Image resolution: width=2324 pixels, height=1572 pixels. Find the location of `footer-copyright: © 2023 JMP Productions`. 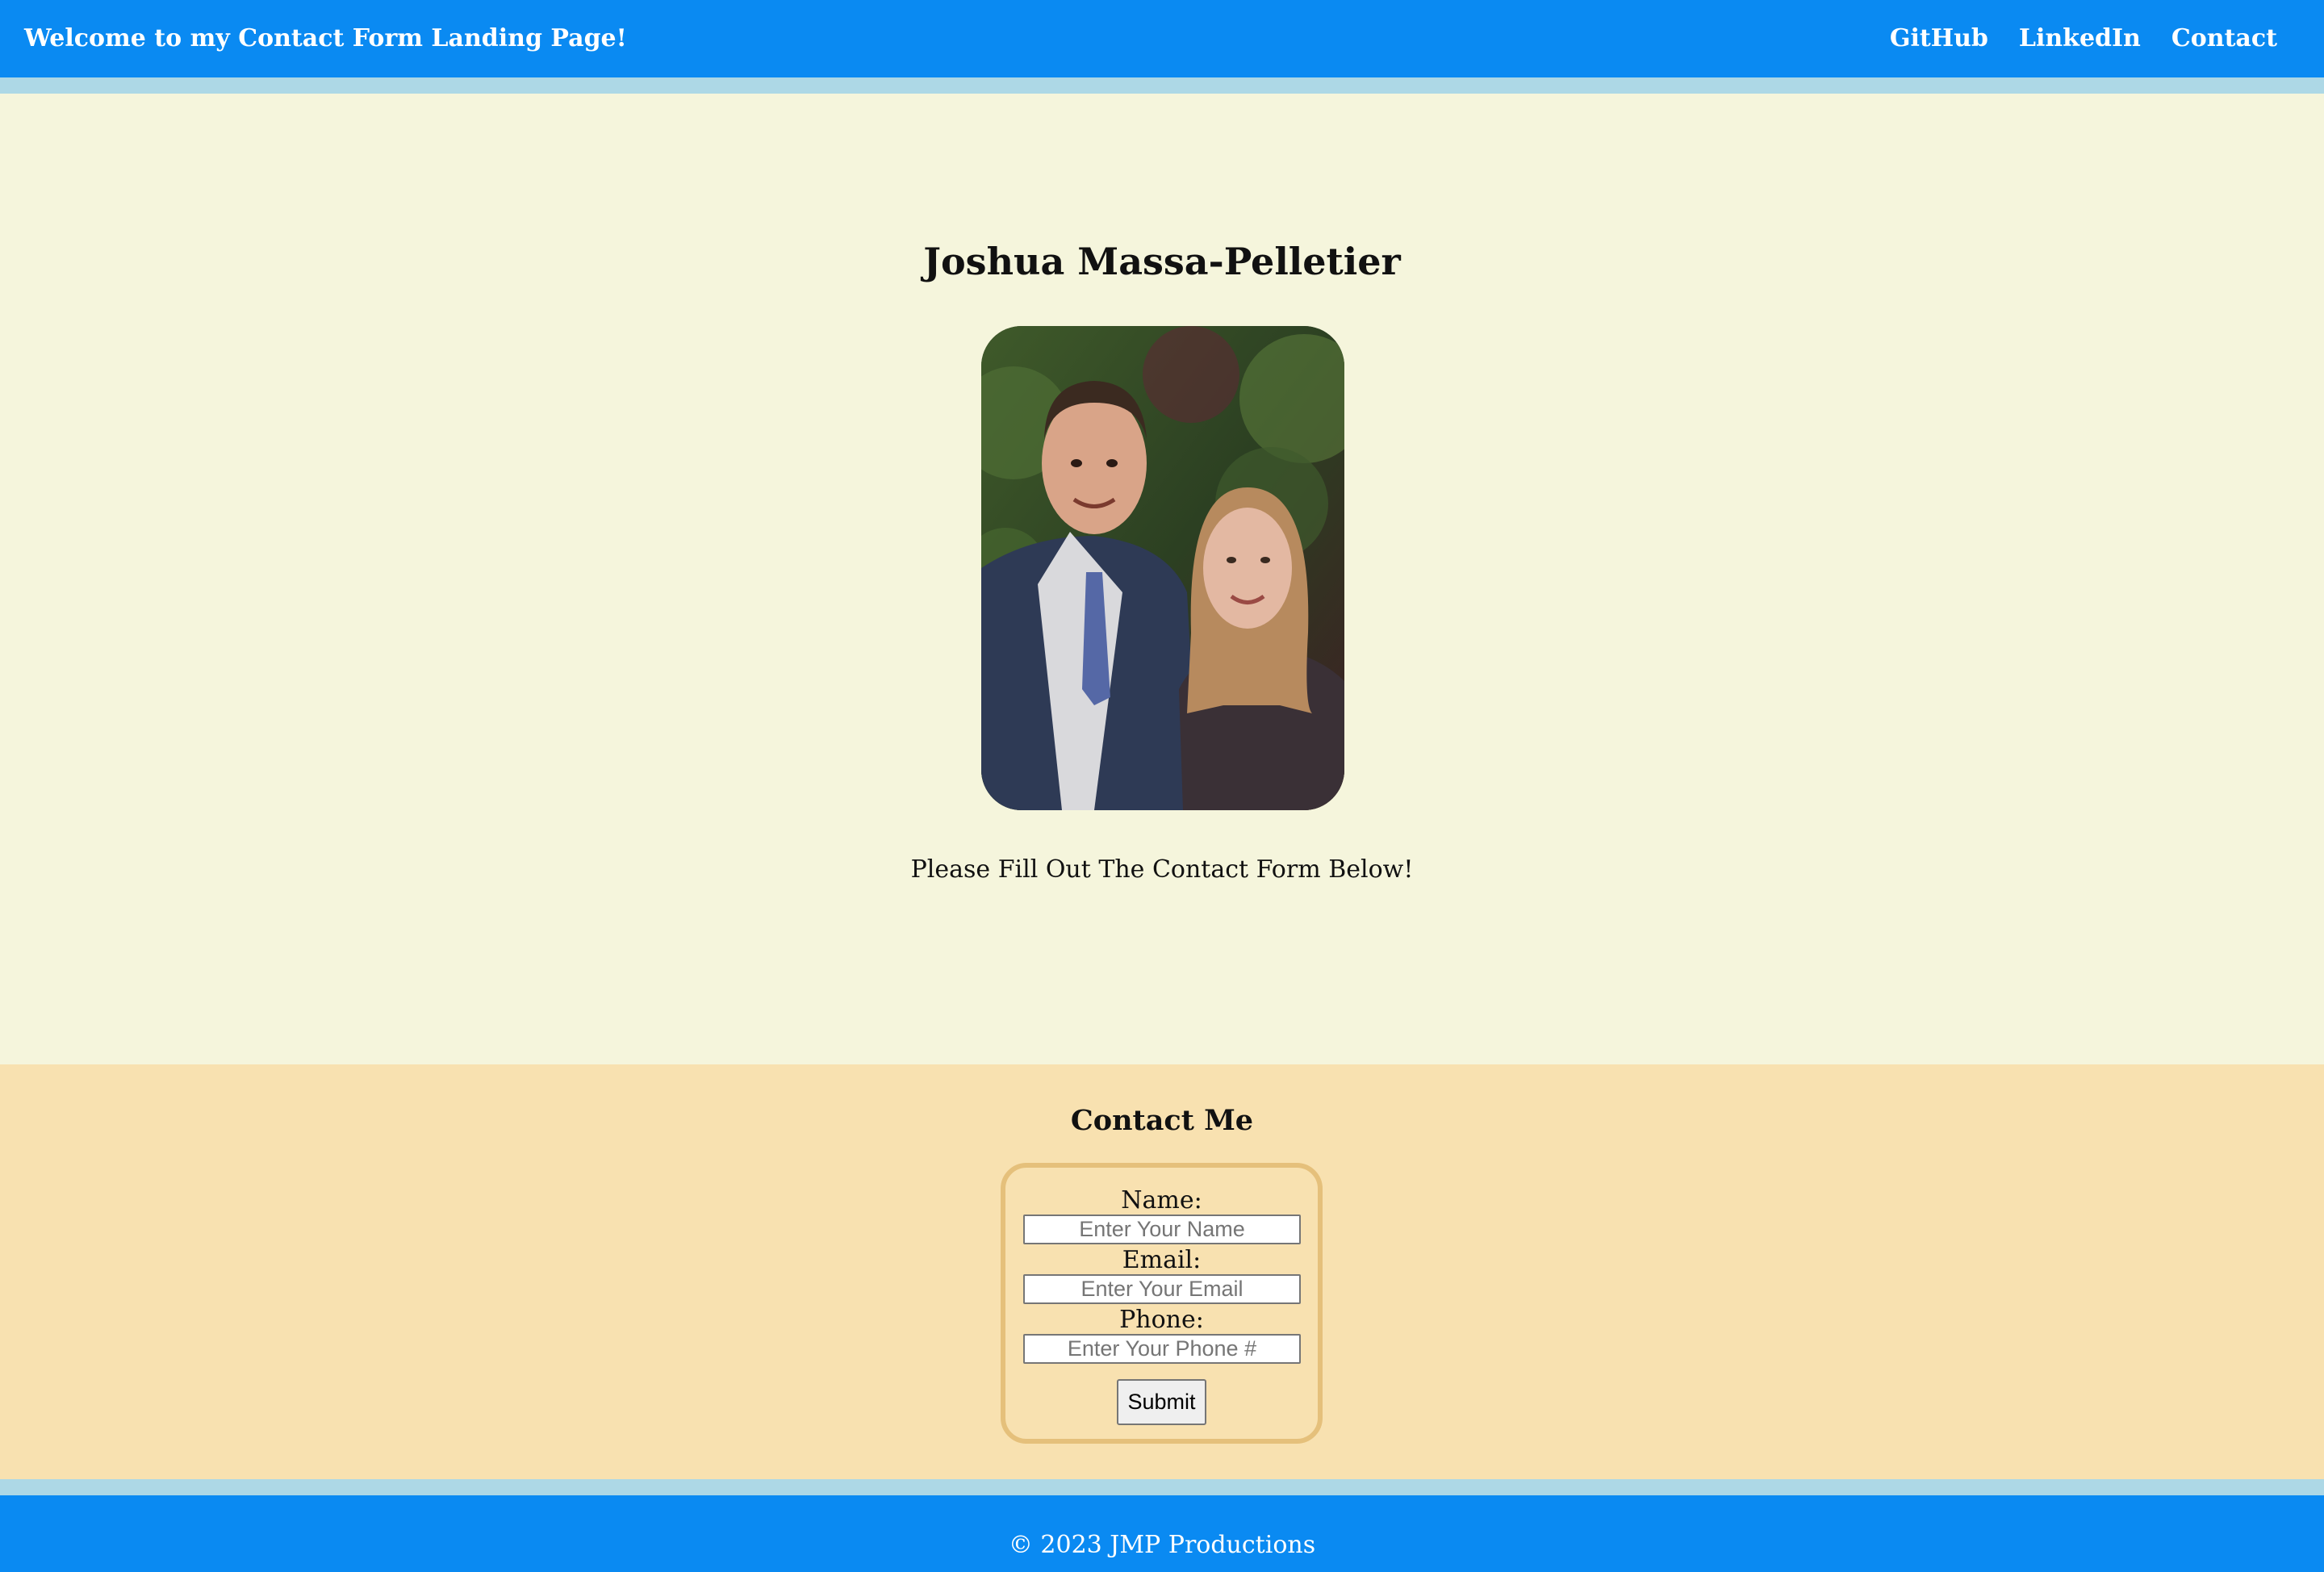

footer-copyright: © 2023 JMP Productions is located at coordinates (1162, 1545).